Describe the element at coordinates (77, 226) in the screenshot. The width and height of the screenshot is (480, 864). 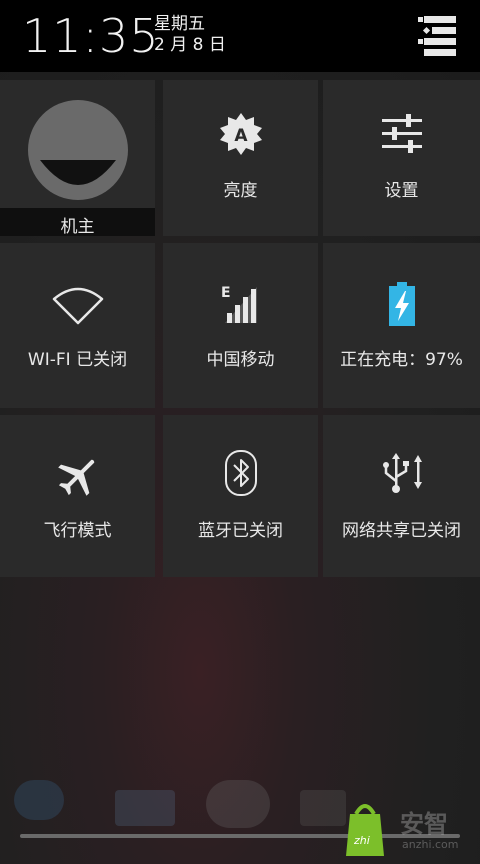
I see `tile-owner-label: 机主` at that location.